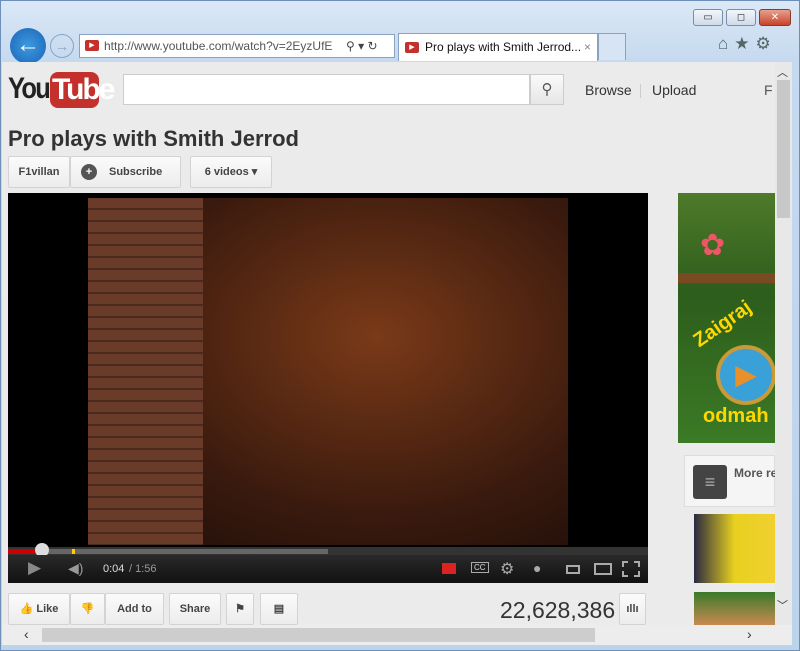  I want to click on dislike-button: 👎, so click(87, 609).